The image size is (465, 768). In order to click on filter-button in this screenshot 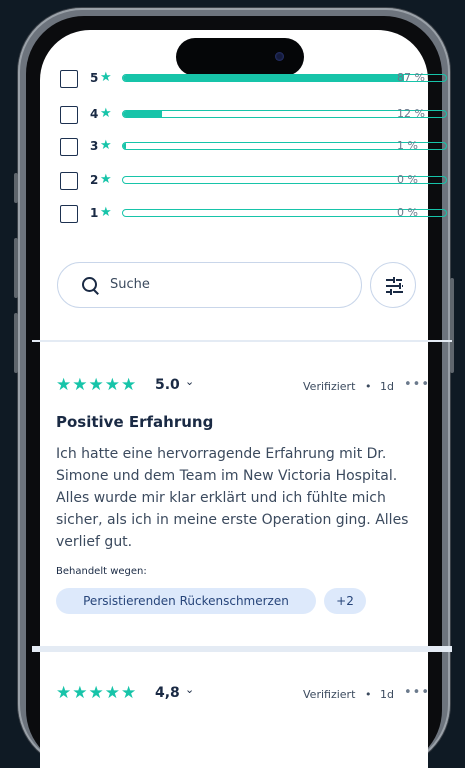, I will do `click(393, 285)`.